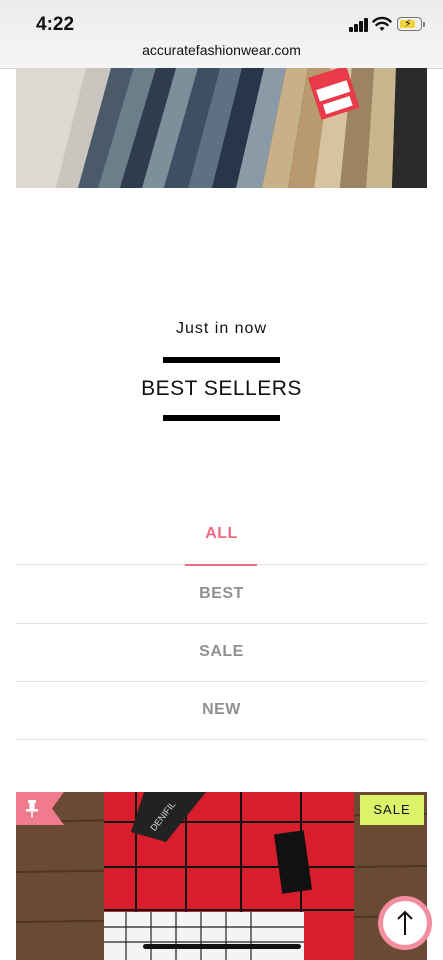 The width and height of the screenshot is (443, 960). What do you see at coordinates (392, 810) in the screenshot?
I see `sale-badge: SALE` at bounding box center [392, 810].